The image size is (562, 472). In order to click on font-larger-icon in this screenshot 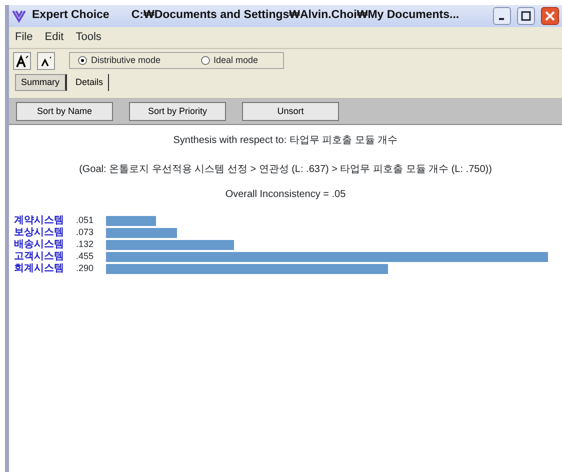, I will do `click(22, 61)`.